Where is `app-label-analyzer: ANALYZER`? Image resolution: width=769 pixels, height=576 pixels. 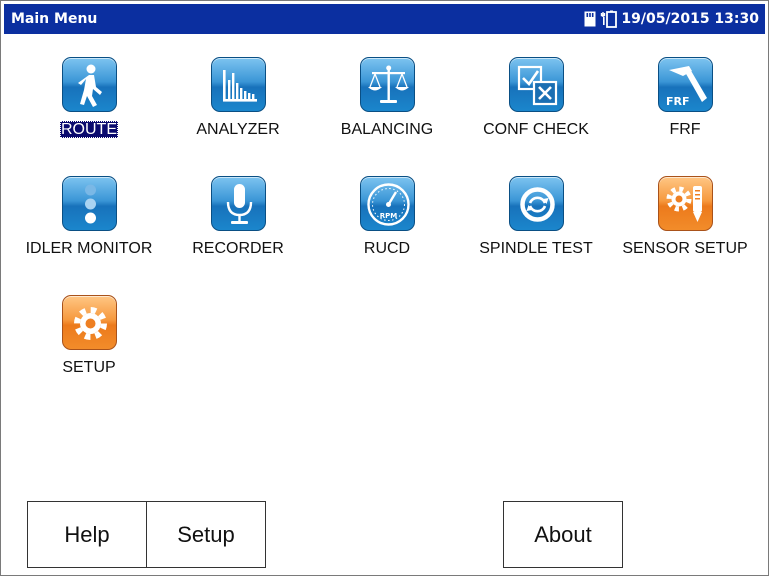 app-label-analyzer: ANALYZER is located at coordinates (238, 129).